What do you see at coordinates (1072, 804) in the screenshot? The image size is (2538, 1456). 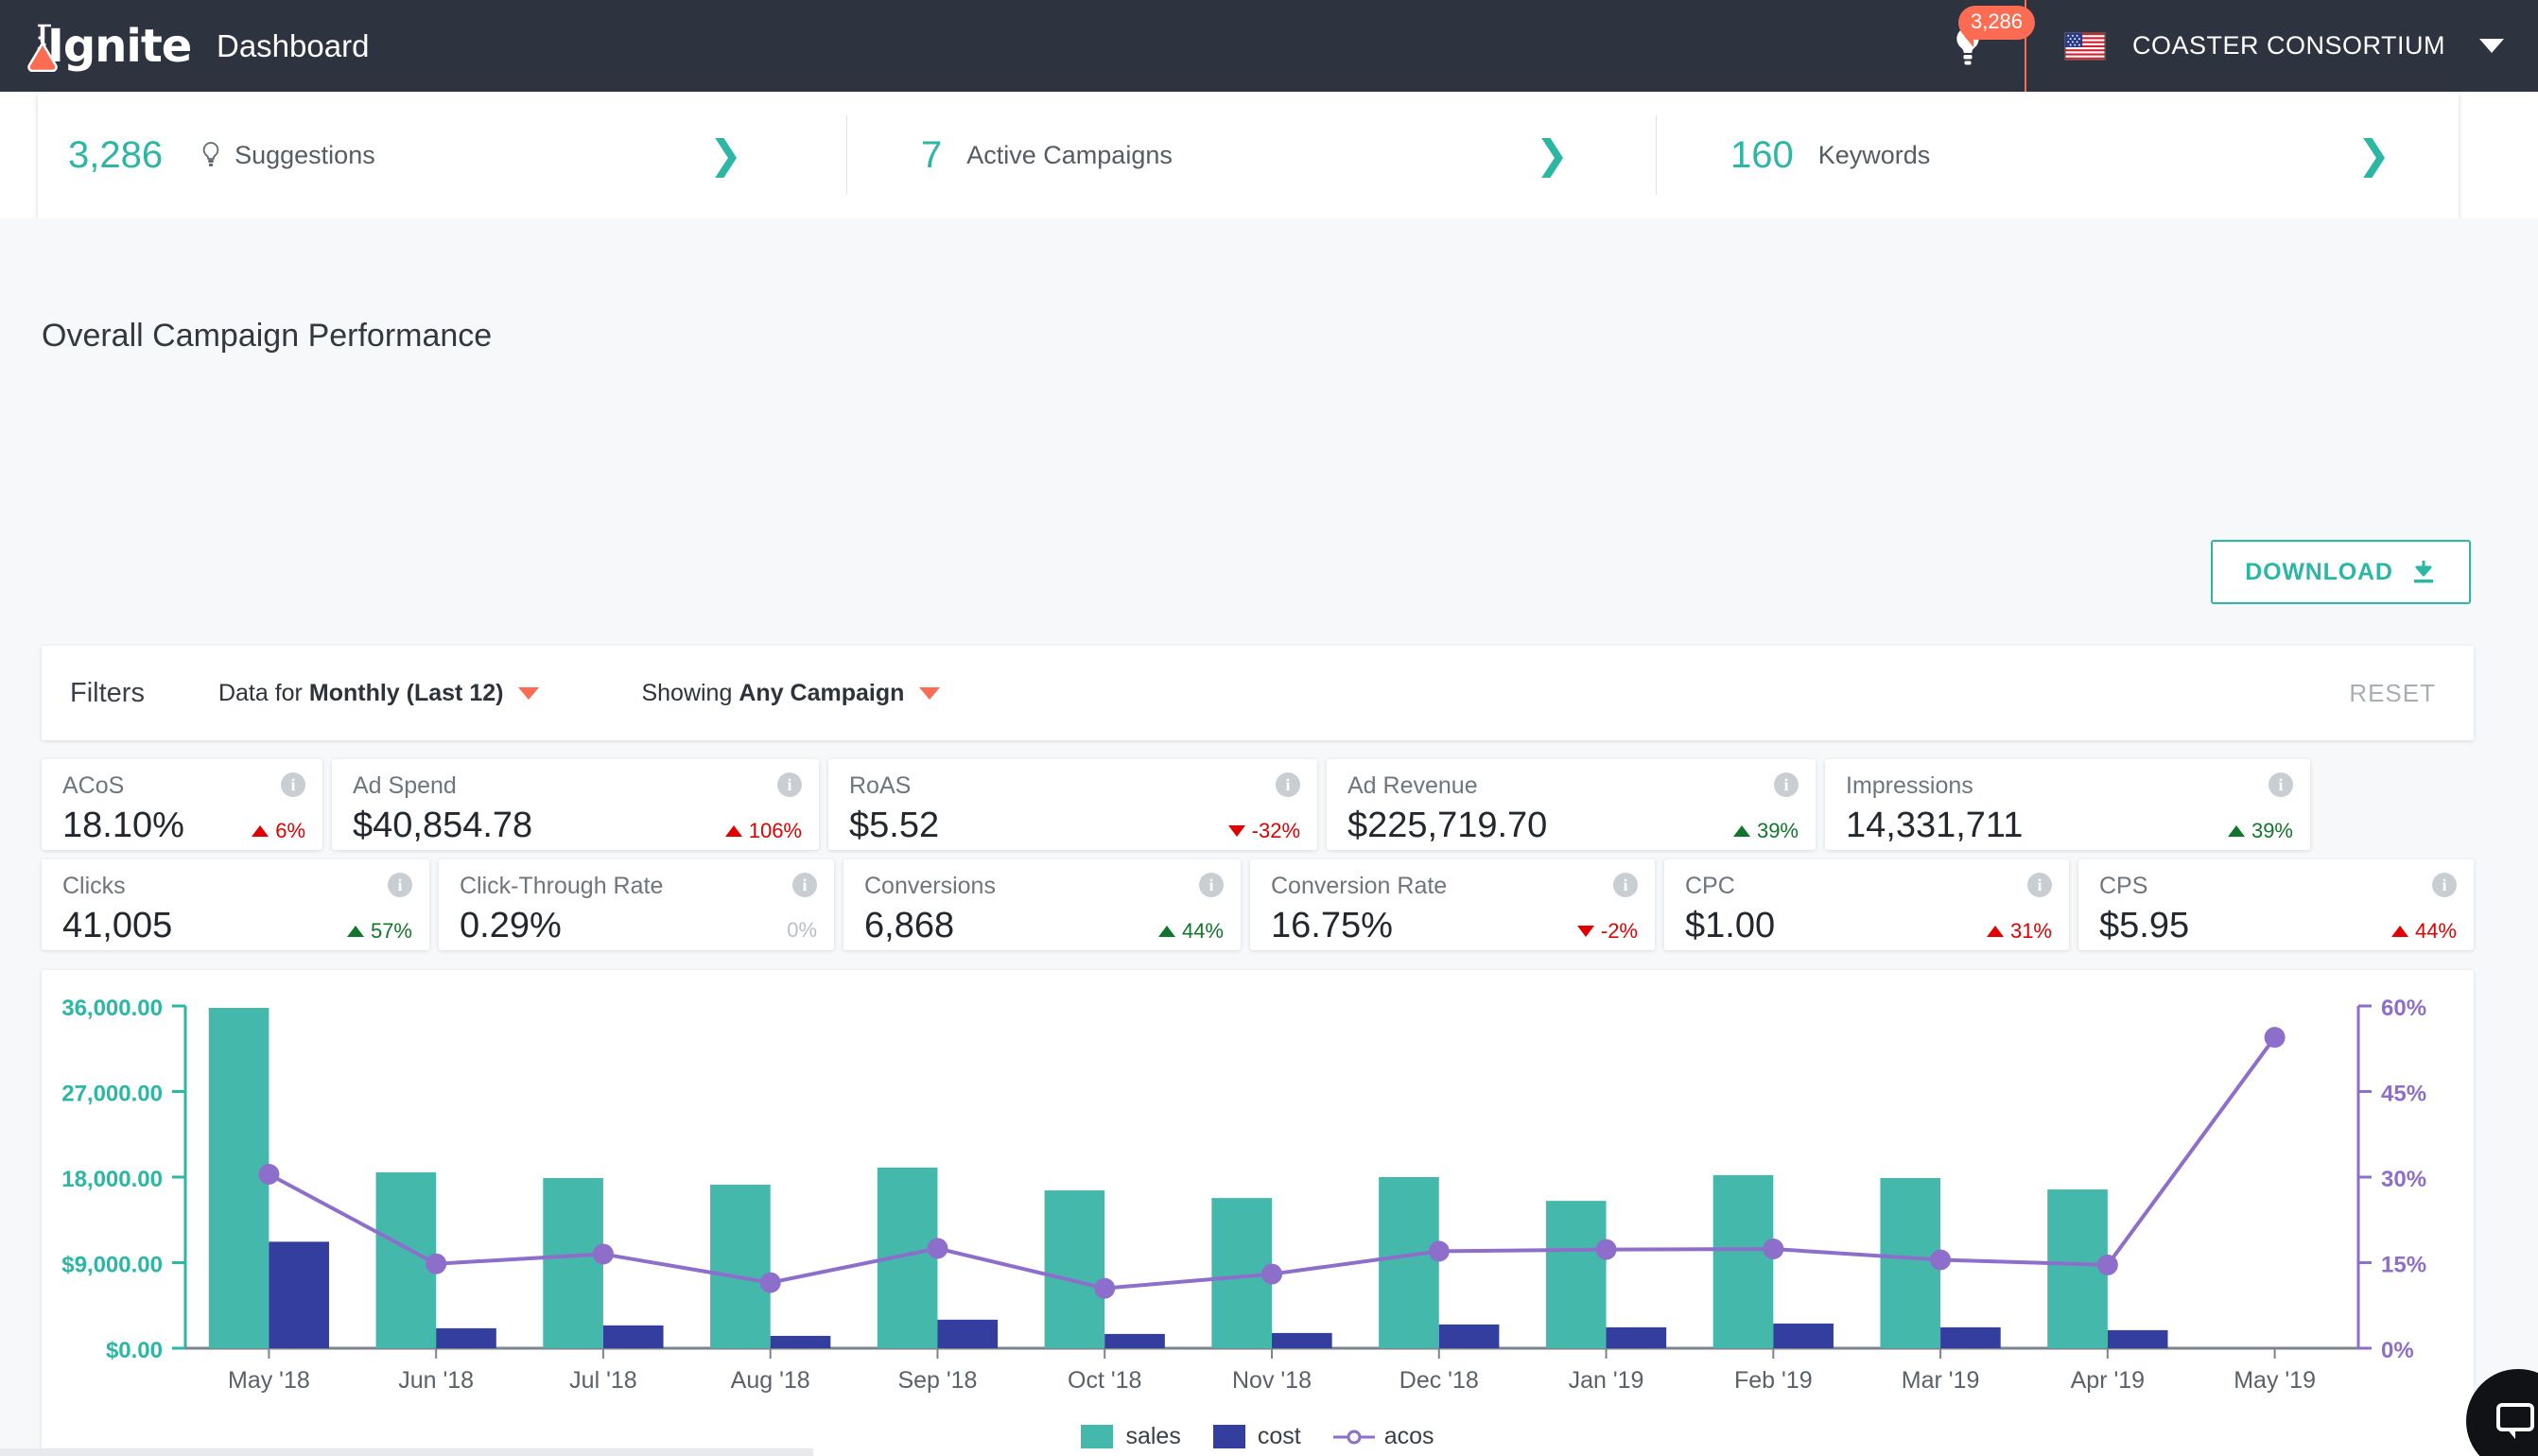 I see `kpi-card-roas: RoAS i $5.52 -32%` at bounding box center [1072, 804].